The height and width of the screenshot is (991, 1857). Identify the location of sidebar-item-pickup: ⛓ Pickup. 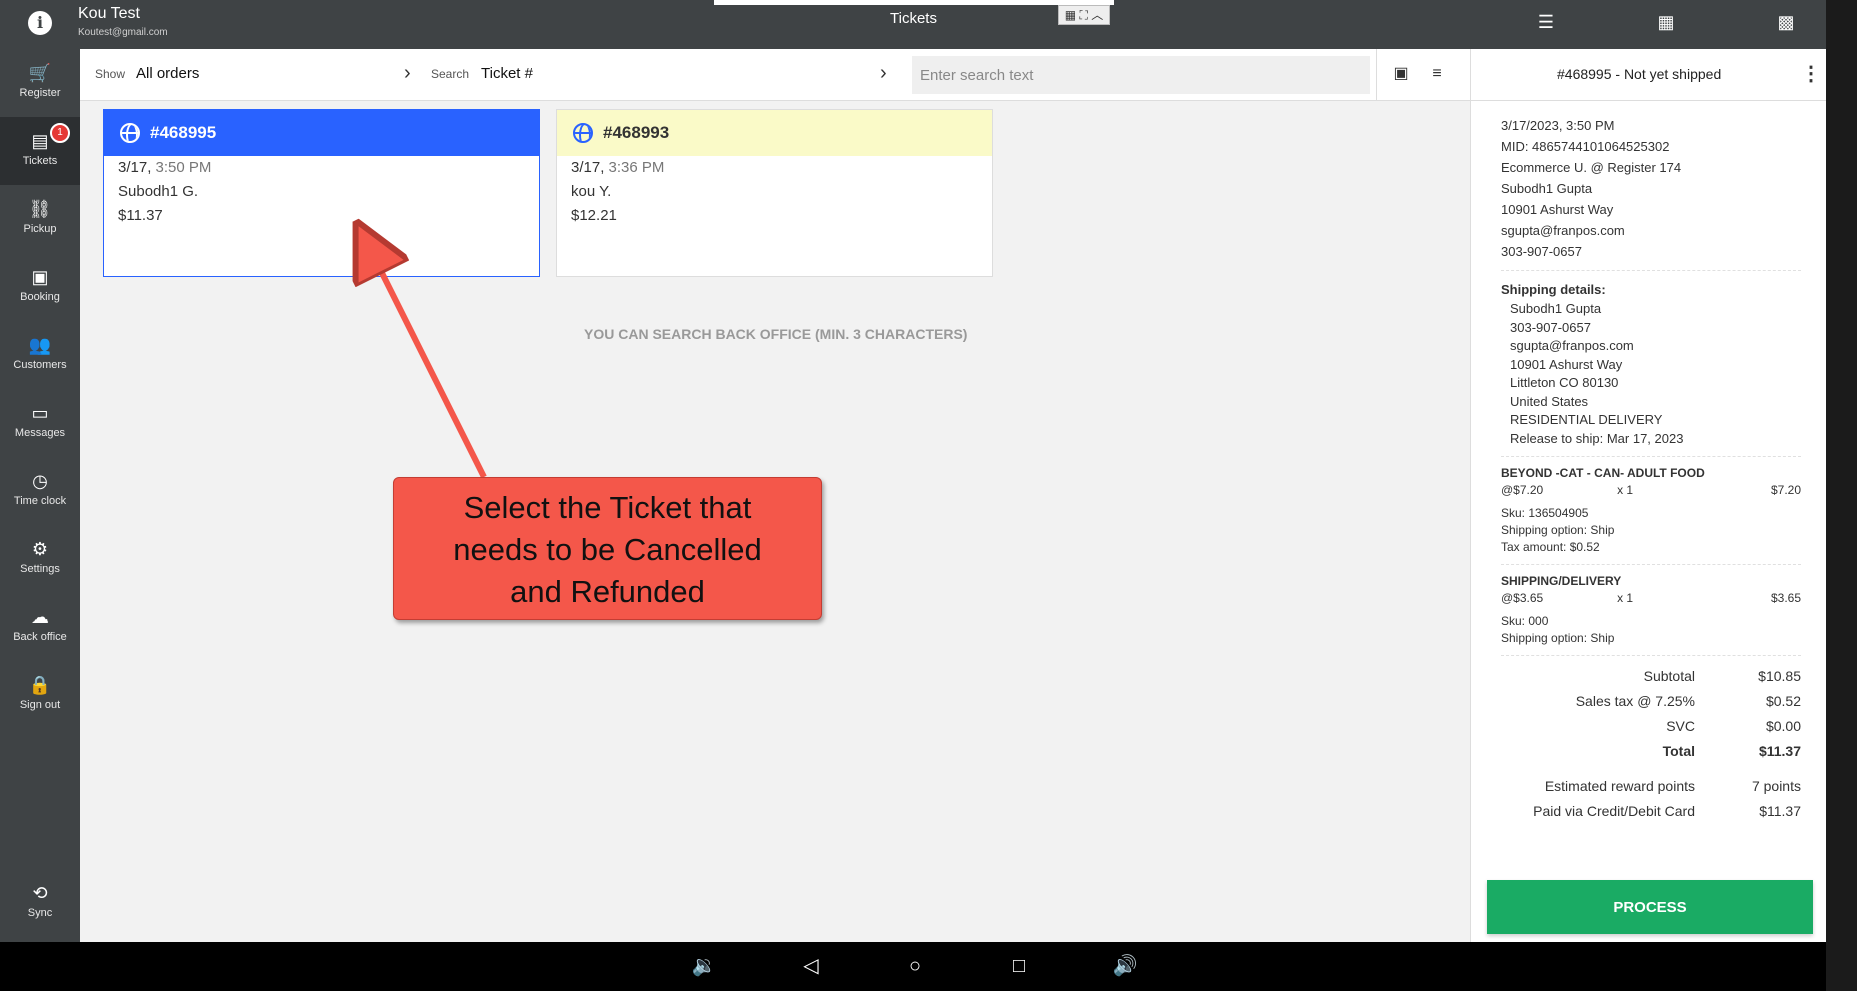
(40, 219).